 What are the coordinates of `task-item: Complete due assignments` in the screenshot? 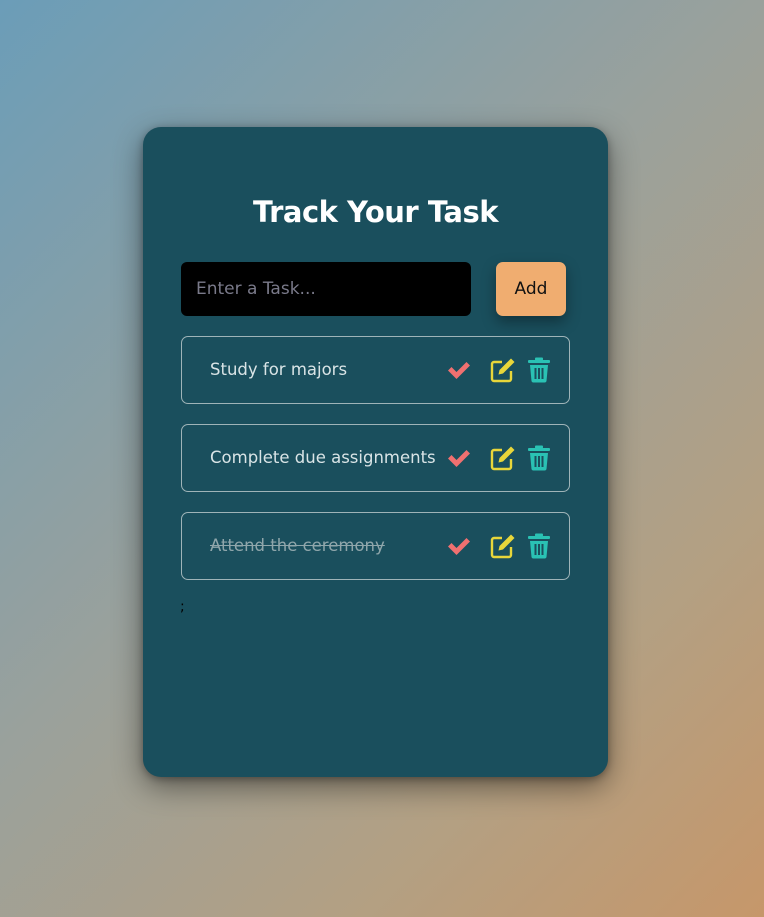 It's located at (375, 458).